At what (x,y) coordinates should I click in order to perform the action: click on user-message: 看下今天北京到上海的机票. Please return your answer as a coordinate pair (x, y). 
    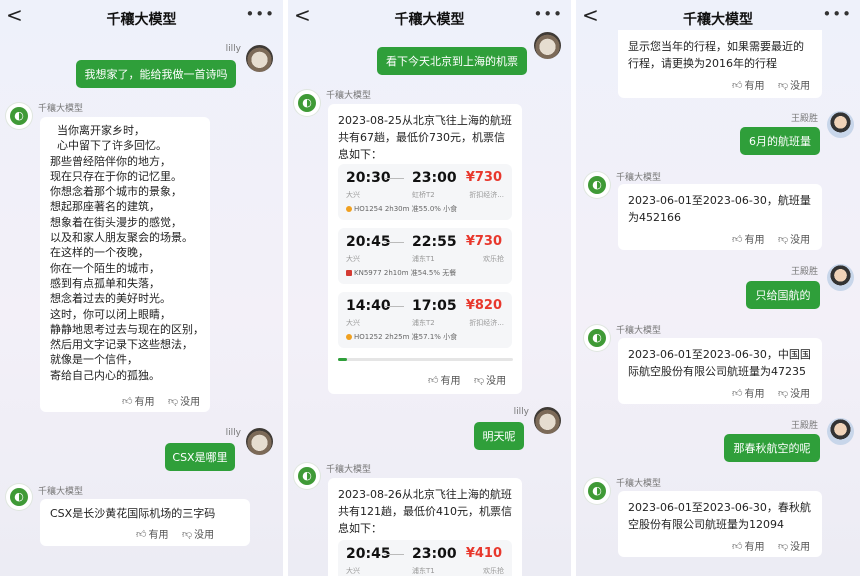
    Looking at the image, I should click on (452, 61).